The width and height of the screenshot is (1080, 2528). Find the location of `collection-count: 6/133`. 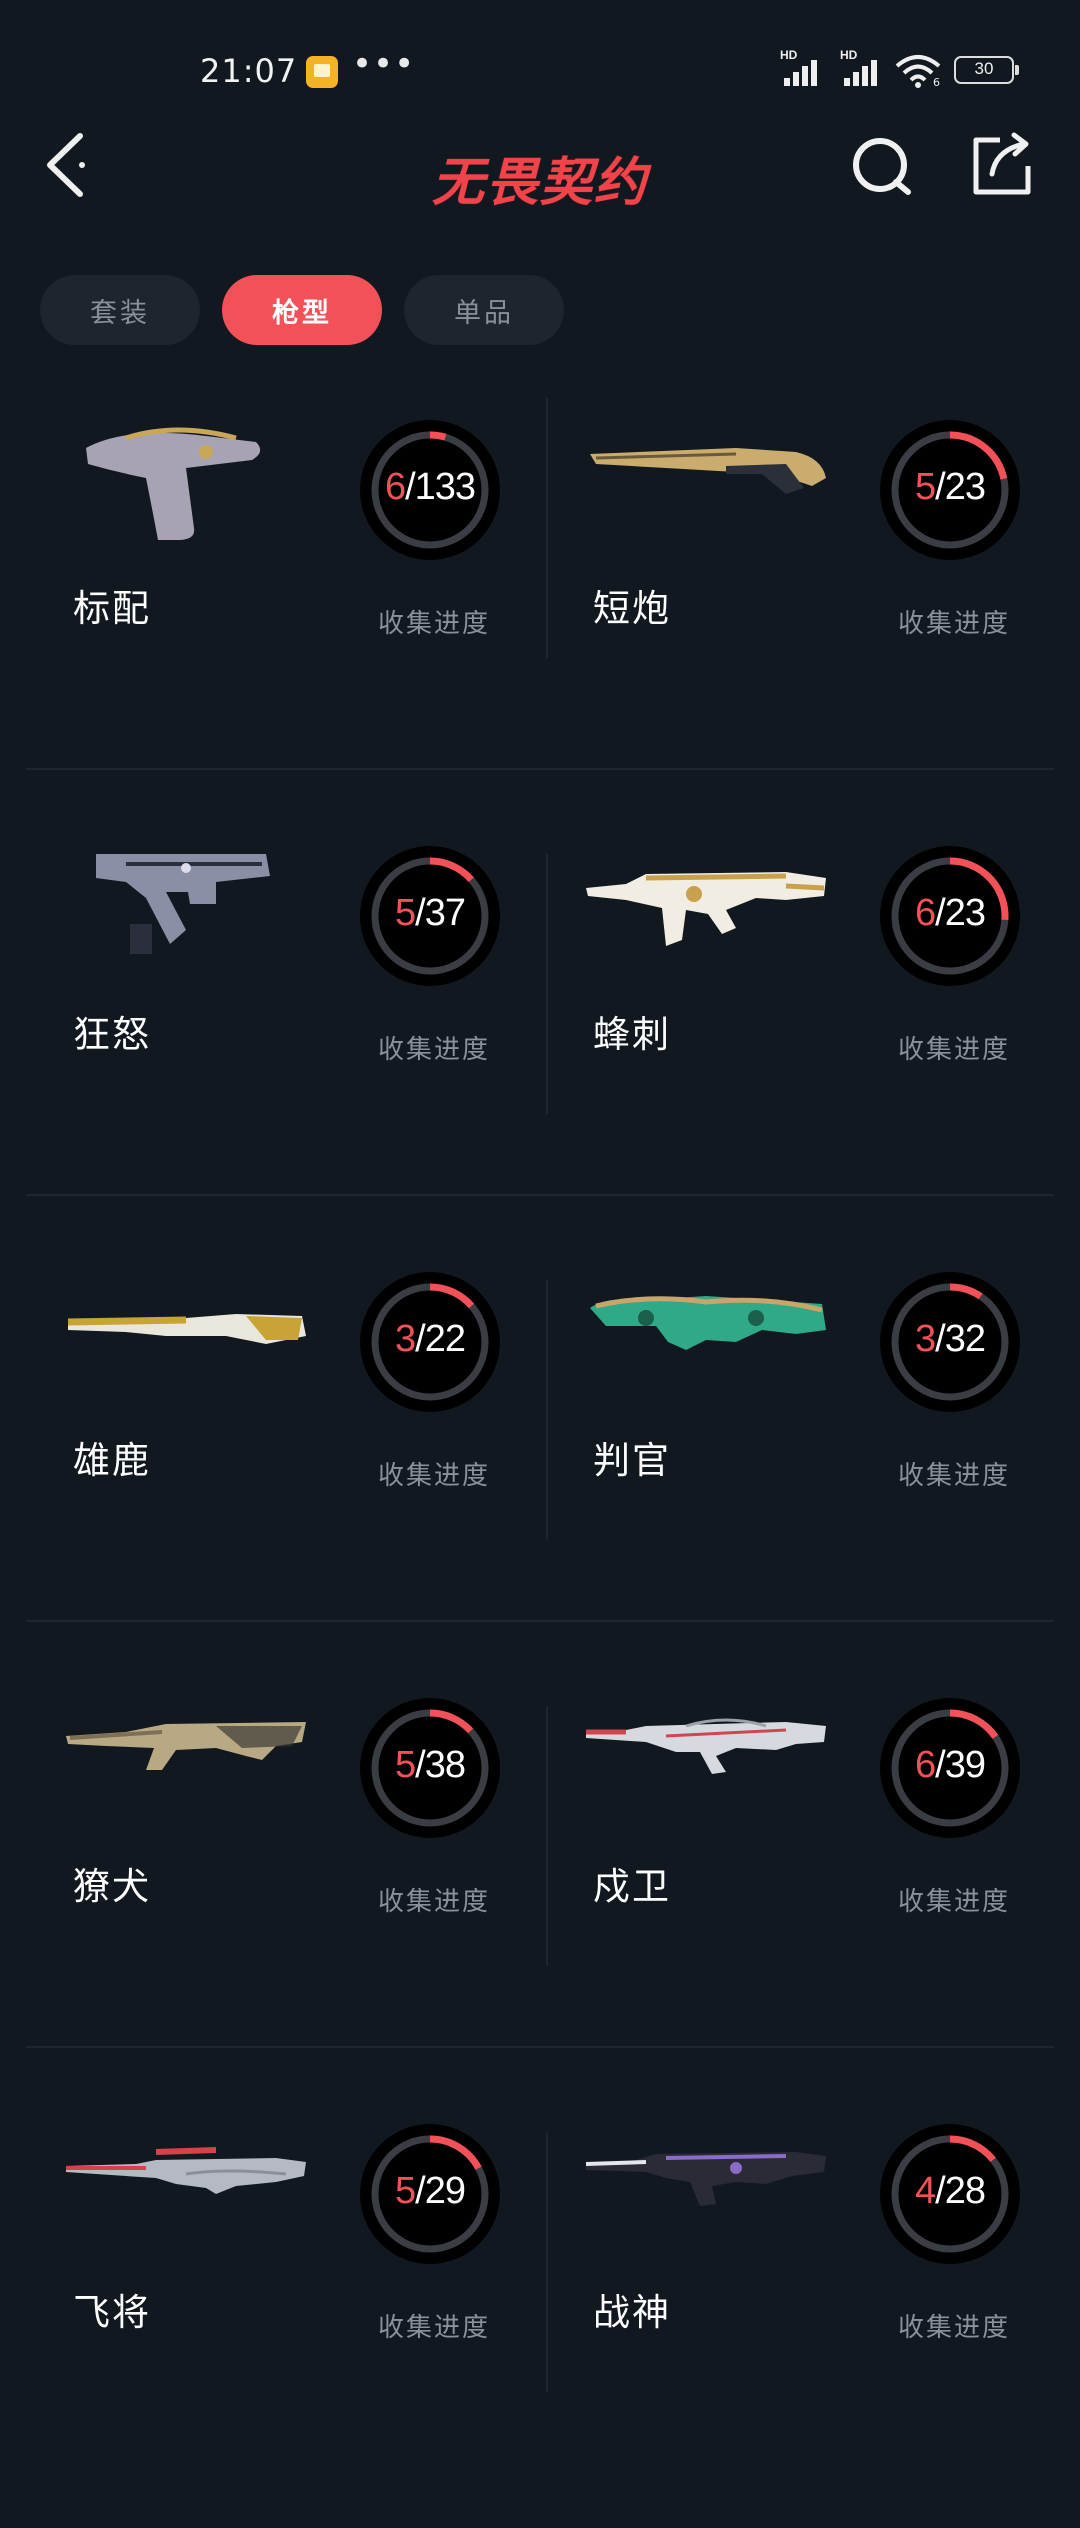

collection-count: 6/133 is located at coordinates (430, 487).